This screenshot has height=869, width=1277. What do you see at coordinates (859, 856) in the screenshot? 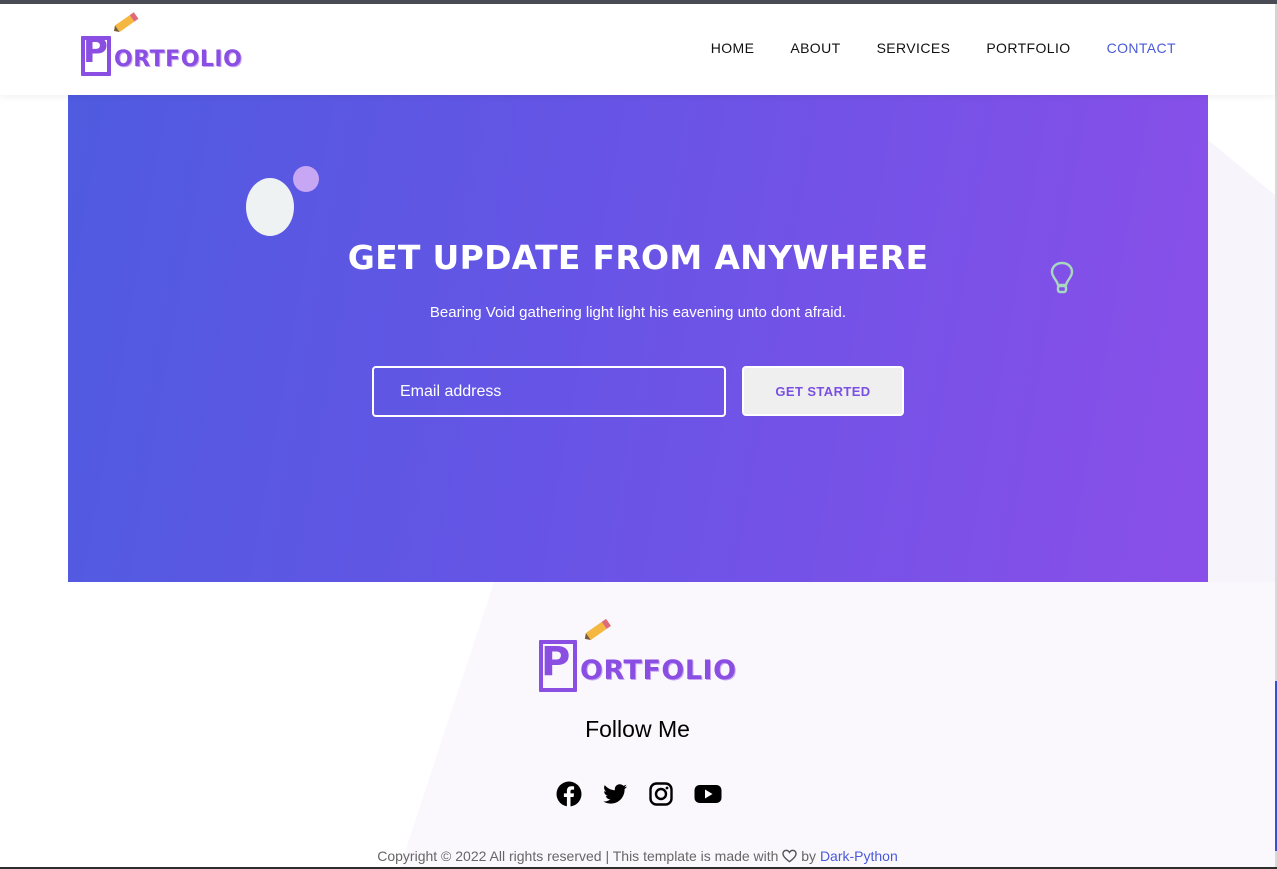
I see `author-link: Dark-Python` at bounding box center [859, 856].